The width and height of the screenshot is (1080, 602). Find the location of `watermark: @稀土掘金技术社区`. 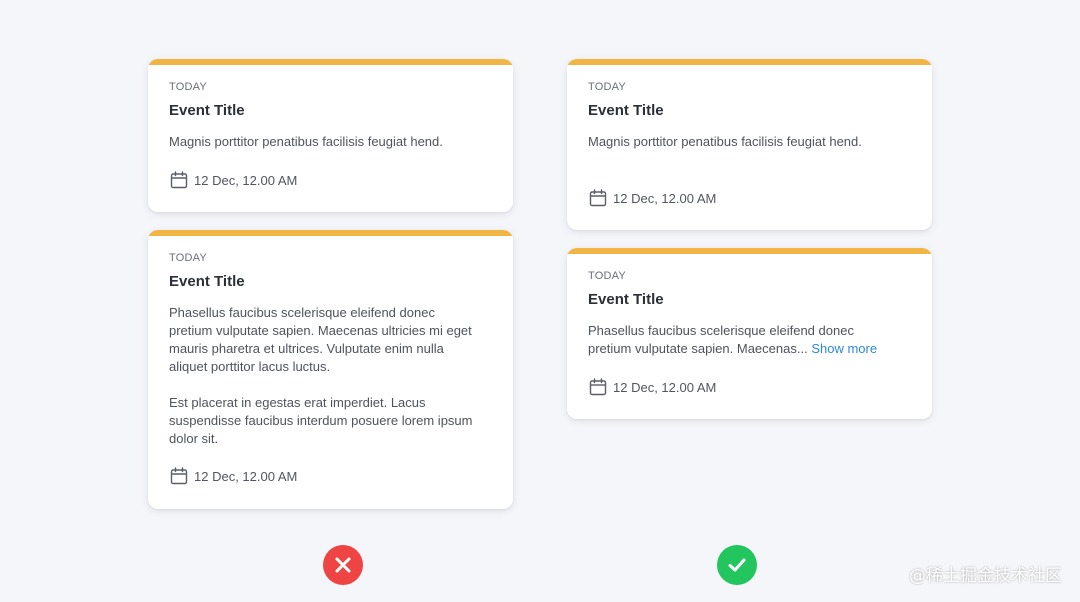

watermark: @稀土掘金技术社区 is located at coordinates (985, 576).